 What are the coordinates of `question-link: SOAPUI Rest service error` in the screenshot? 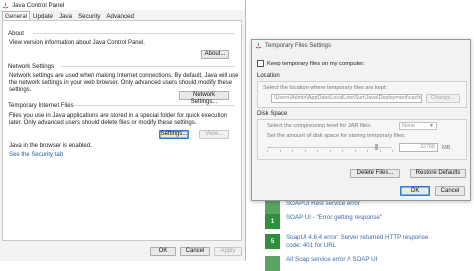 It's located at (323, 207).